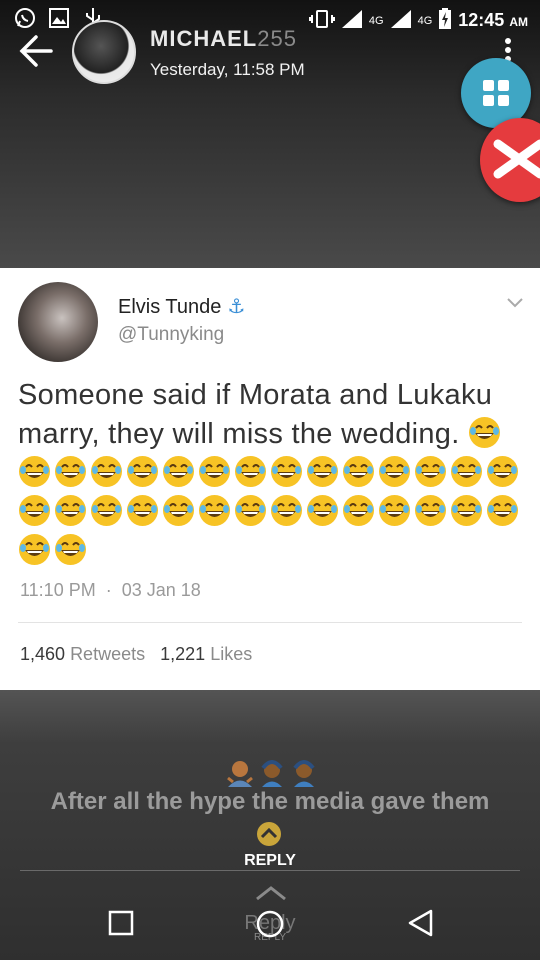 The width and height of the screenshot is (540, 960). Describe the element at coordinates (240, 774) in the screenshot. I see `person-shrugging-icon` at that location.